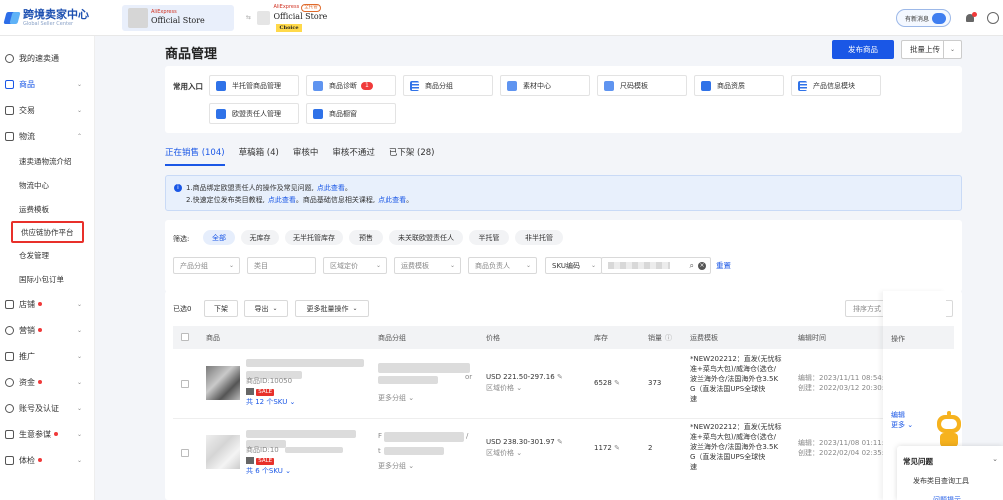 The height and width of the screenshot is (500, 1003). Describe the element at coordinates (47, 136) in the screenshot. I see `sidebar-item-logistics: 物流 ⌃` at that location.